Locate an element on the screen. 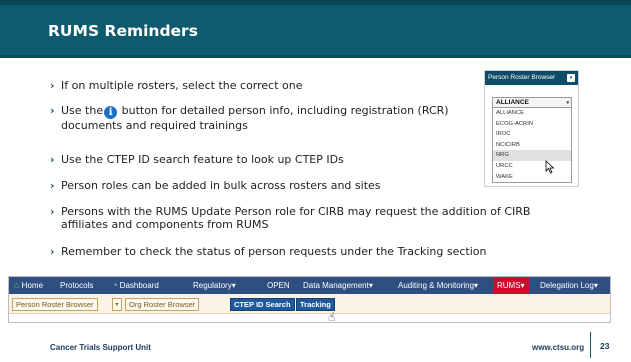  tab-org-roster-browser: Org Roster Browser is located at coordinates (162, 304).